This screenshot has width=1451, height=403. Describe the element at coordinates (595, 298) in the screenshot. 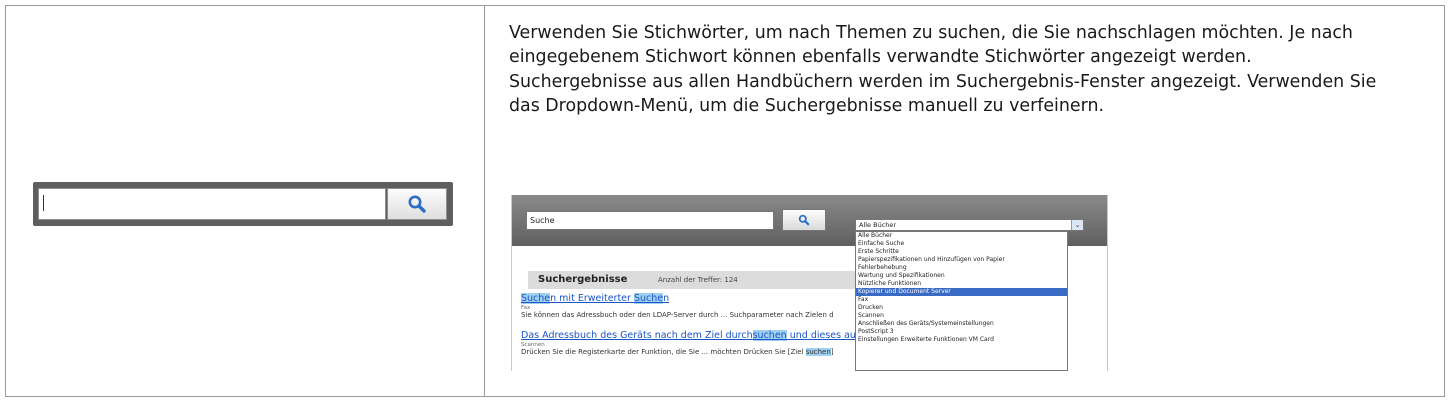

I see `result-link: Suchen mit Erweiterter Suchen` at that location.